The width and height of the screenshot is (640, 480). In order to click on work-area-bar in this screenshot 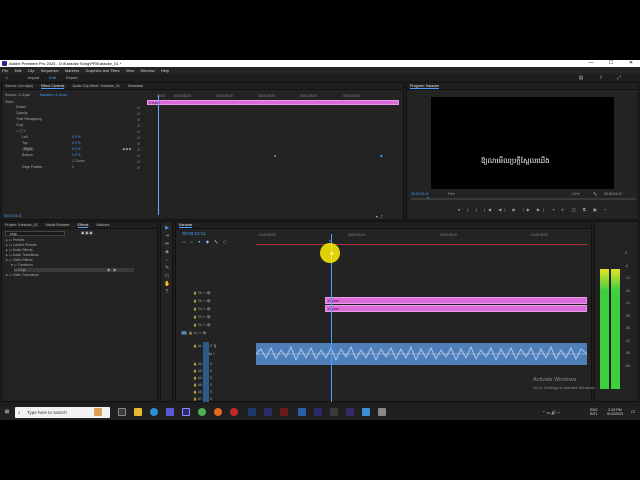, I will do `click(422, 244)`.